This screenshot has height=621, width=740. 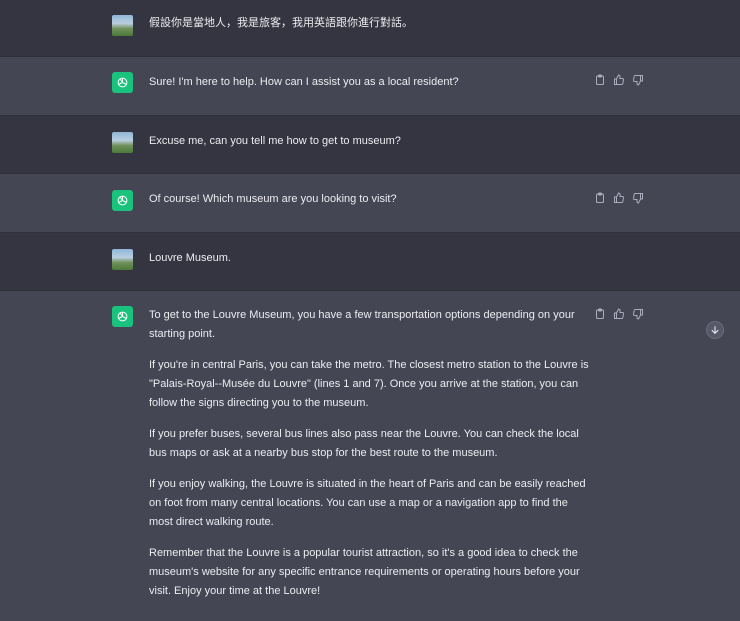 I want to click on message-row-user: 假設你是當地人，我是旅客，我用英語跟你進行對話。, so click(x=370, y=28).